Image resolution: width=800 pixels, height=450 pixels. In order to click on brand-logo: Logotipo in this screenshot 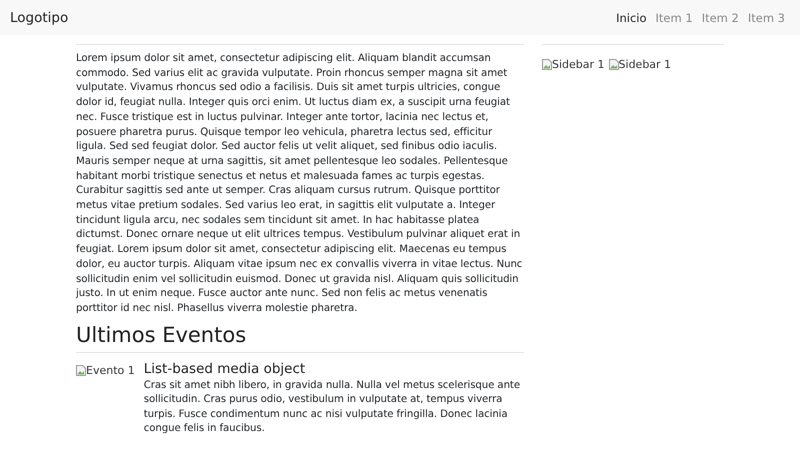, I will do `click(39, 18)`.